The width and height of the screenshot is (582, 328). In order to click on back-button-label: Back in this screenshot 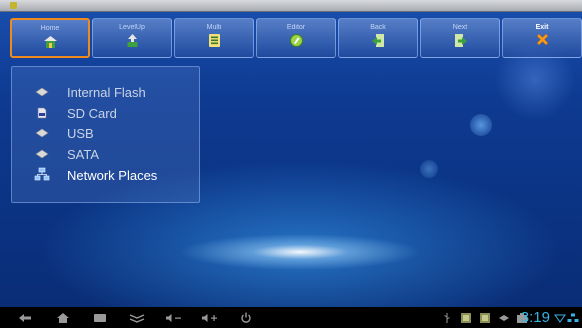, I will do `click(378, 27)`.